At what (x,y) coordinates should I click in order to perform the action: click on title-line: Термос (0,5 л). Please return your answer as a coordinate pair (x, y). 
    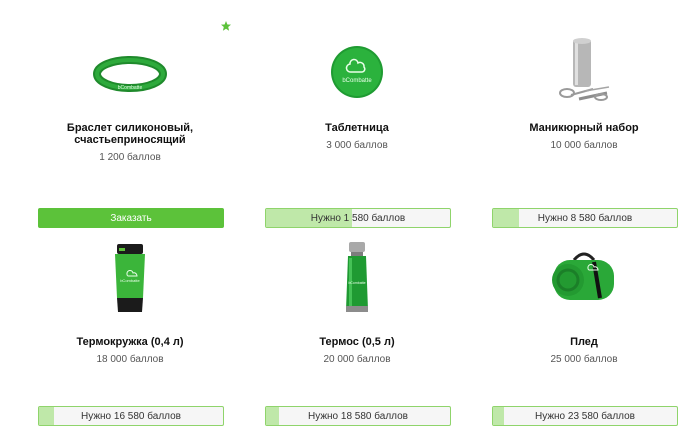
    Looking at the image, I should click on (357, 342).